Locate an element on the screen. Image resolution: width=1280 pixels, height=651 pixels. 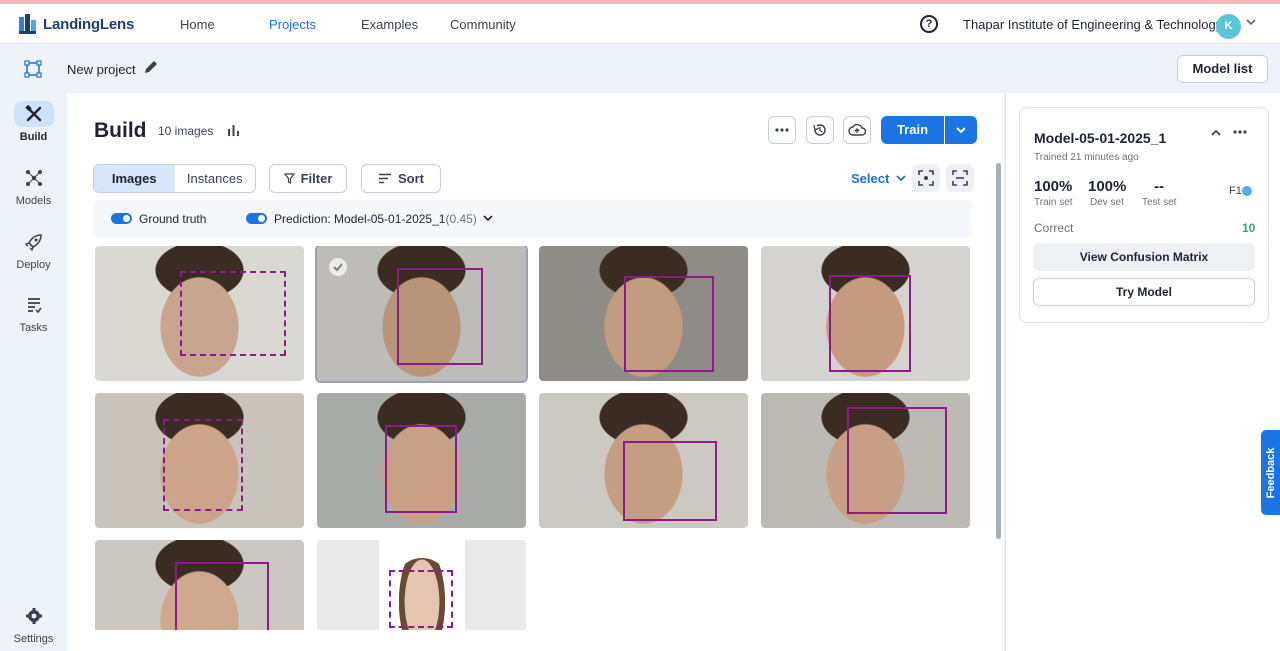
feedback-label: Feedback is located at coordinates (1270, 472).